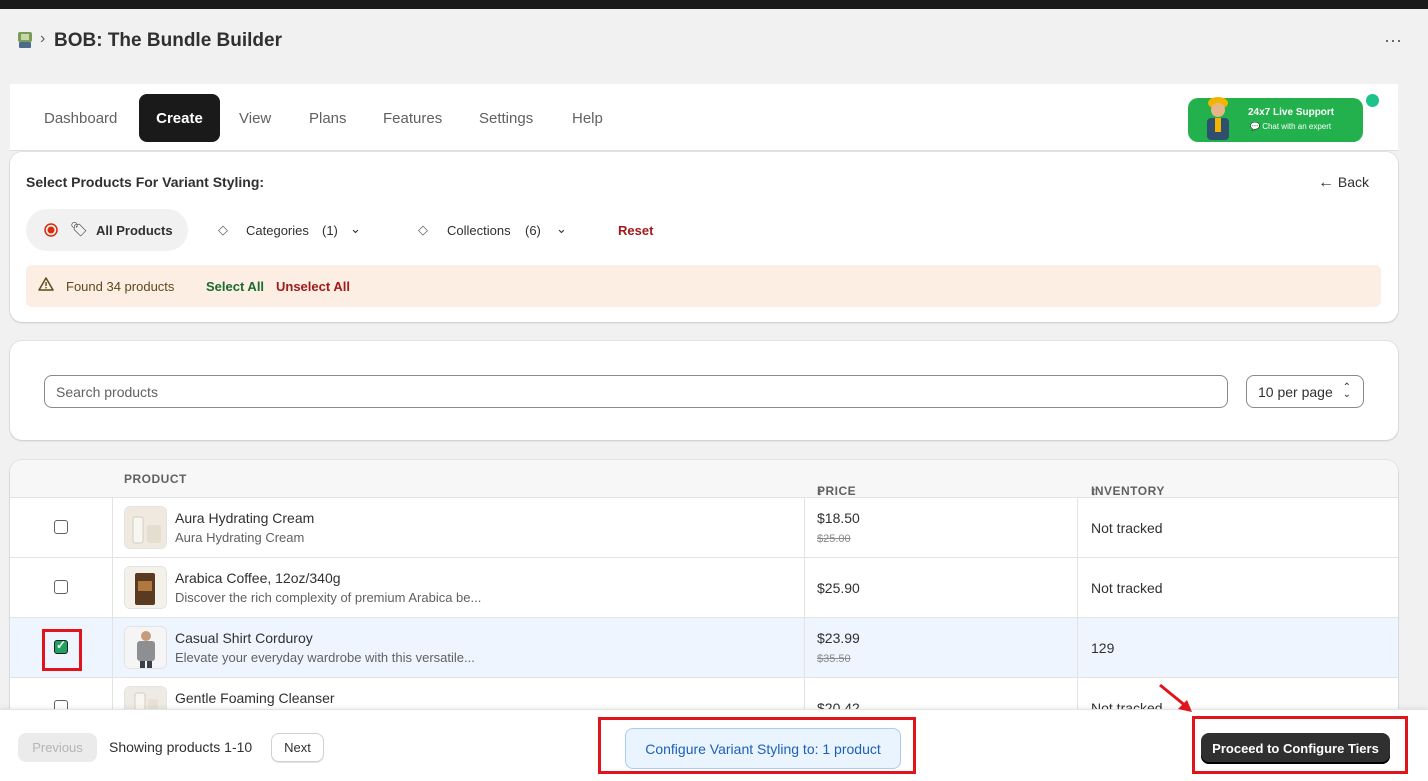 This screenshot has width=1428, height=781. I want to click on product-name: Gentle Foaming Cleanser, so click(255, 698).